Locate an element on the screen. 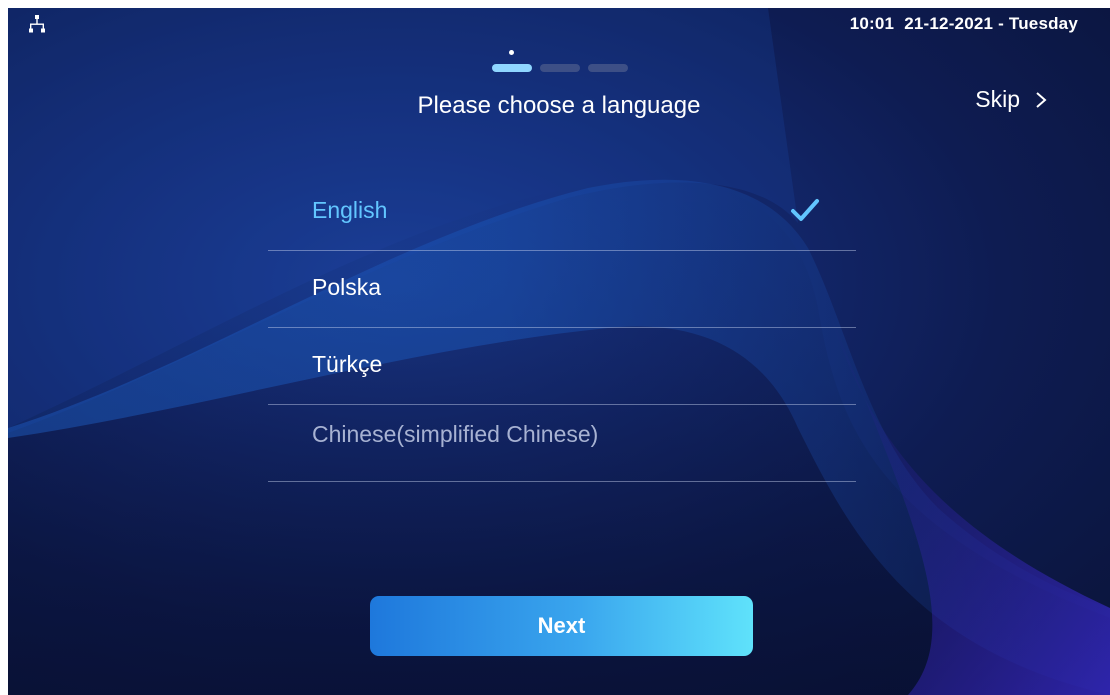 Image resolution: width=1110 pixels, height=695 pixels. status-time: 10:01 is located at coordinates (872, 23).